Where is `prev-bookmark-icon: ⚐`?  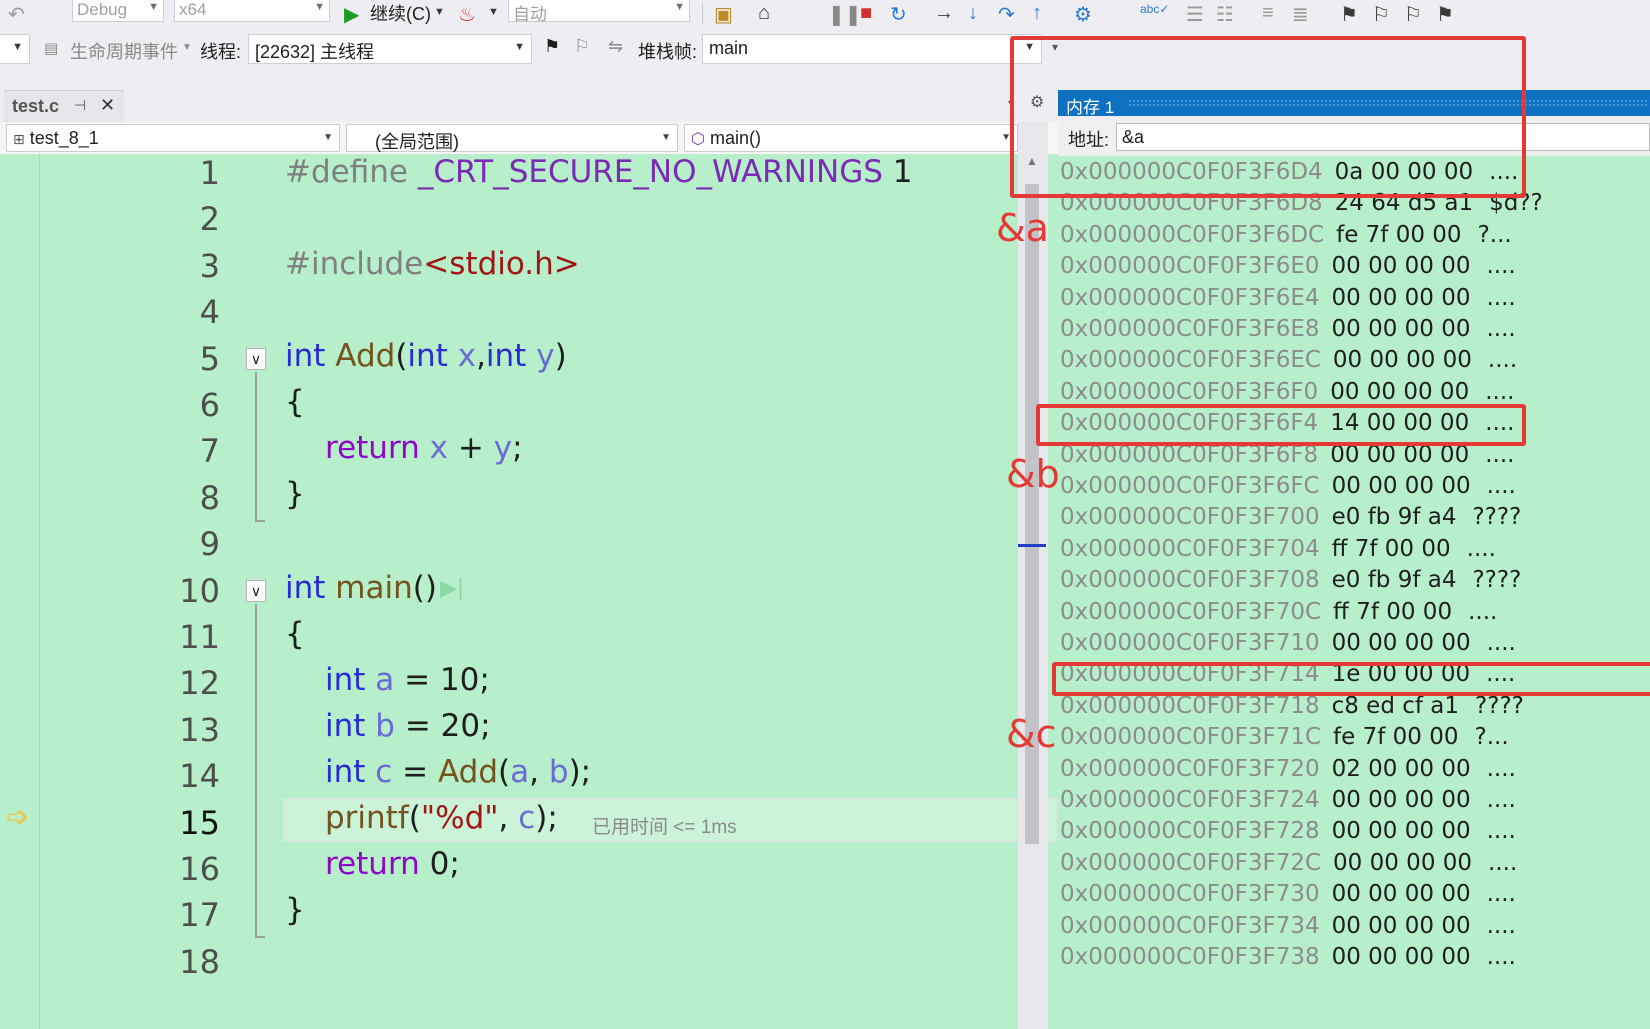 prev-bookmark-icon: ⚐ is located at coordinates (1381, 14).